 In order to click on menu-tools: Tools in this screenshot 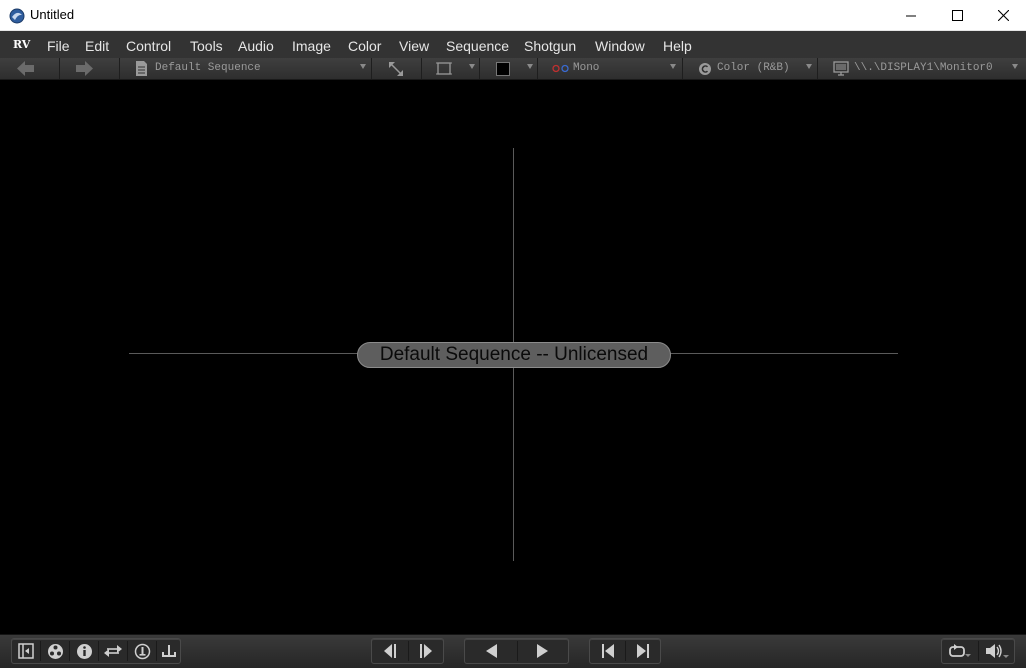, I will do `click(206, 46)`.